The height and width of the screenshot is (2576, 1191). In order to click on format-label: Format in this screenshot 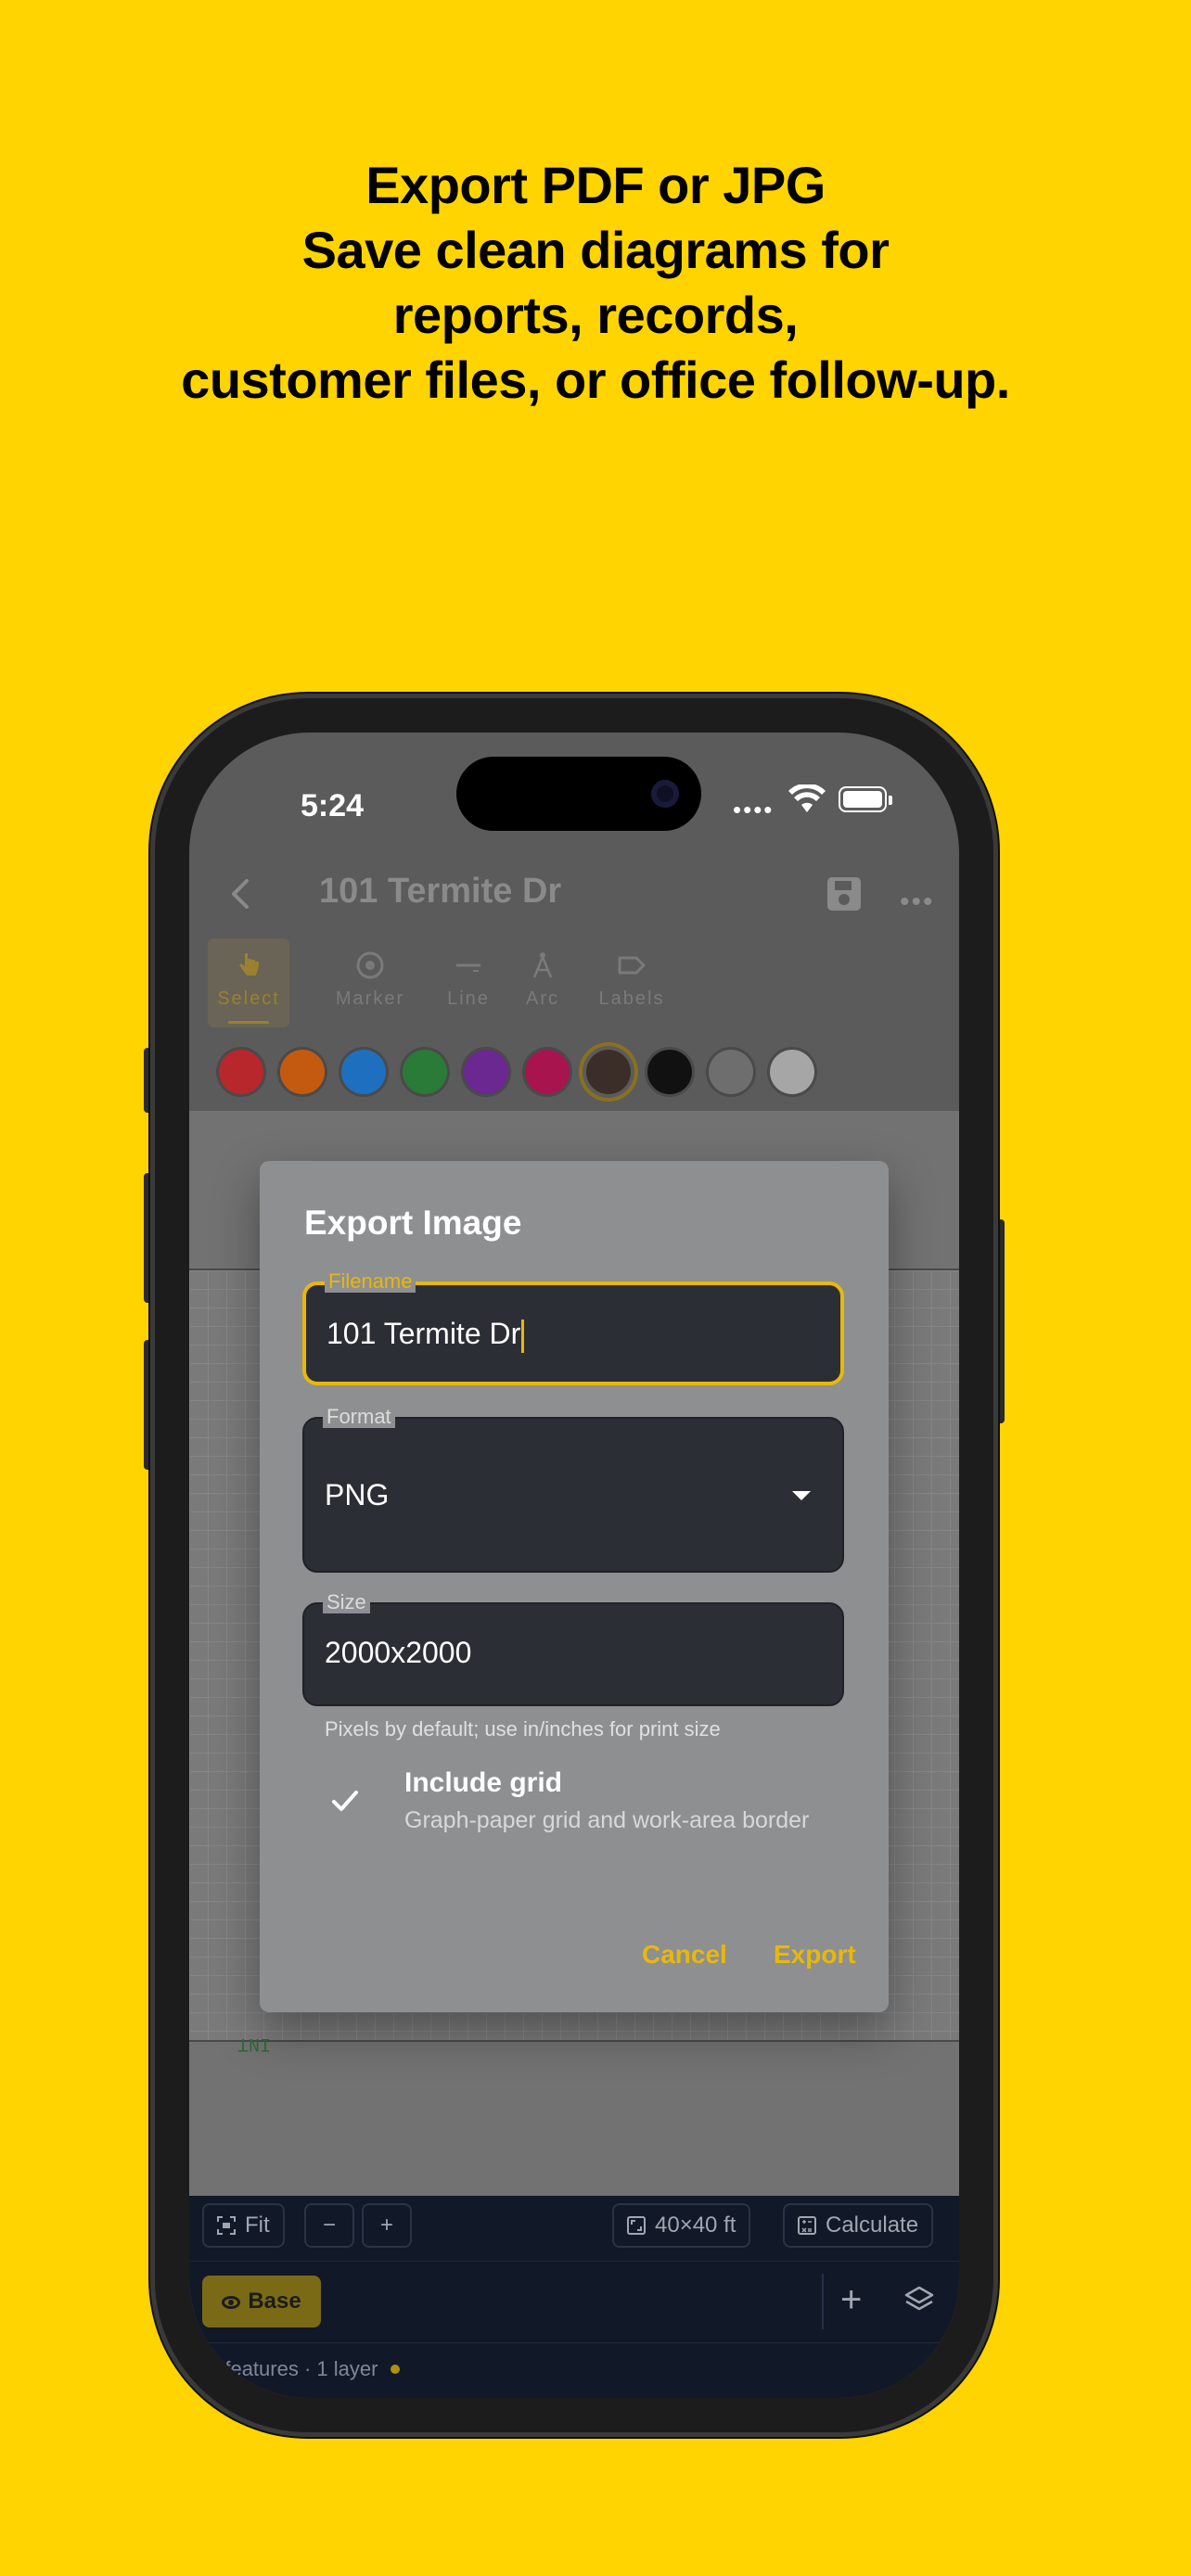, I will do `click(359, 1417)`.